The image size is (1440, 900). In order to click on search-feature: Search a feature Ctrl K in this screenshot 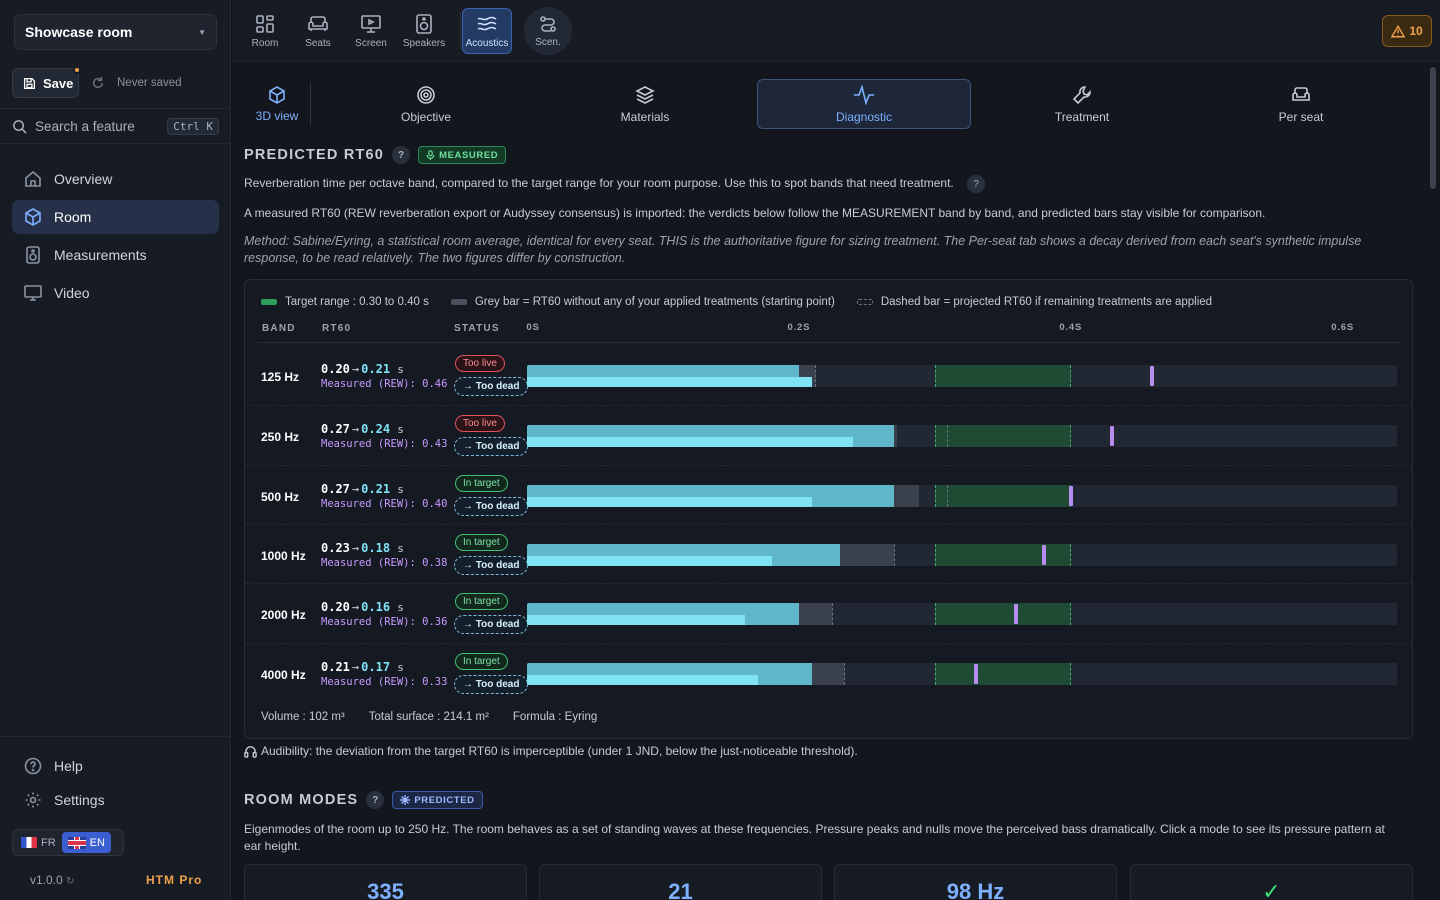, I will do `click(115, 126)`.